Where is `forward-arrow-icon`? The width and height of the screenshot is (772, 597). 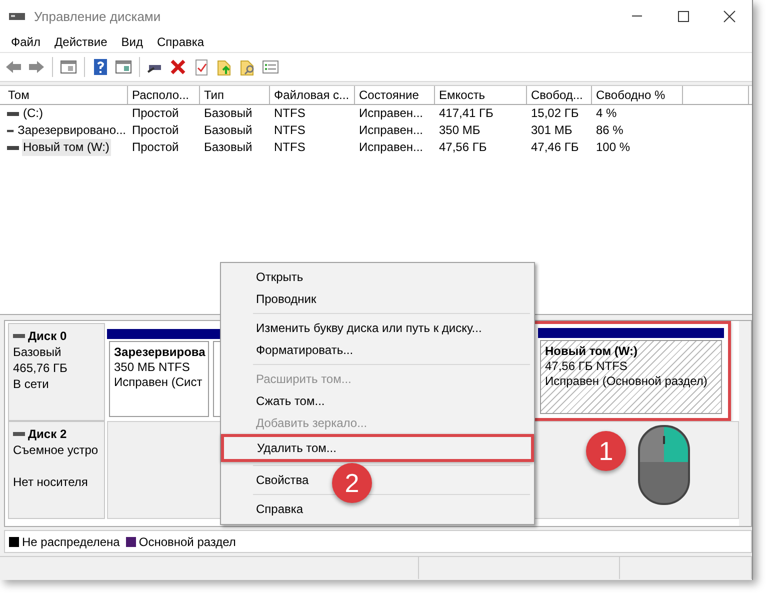 forward-arrow-icon is located at coordinates (36, 67).